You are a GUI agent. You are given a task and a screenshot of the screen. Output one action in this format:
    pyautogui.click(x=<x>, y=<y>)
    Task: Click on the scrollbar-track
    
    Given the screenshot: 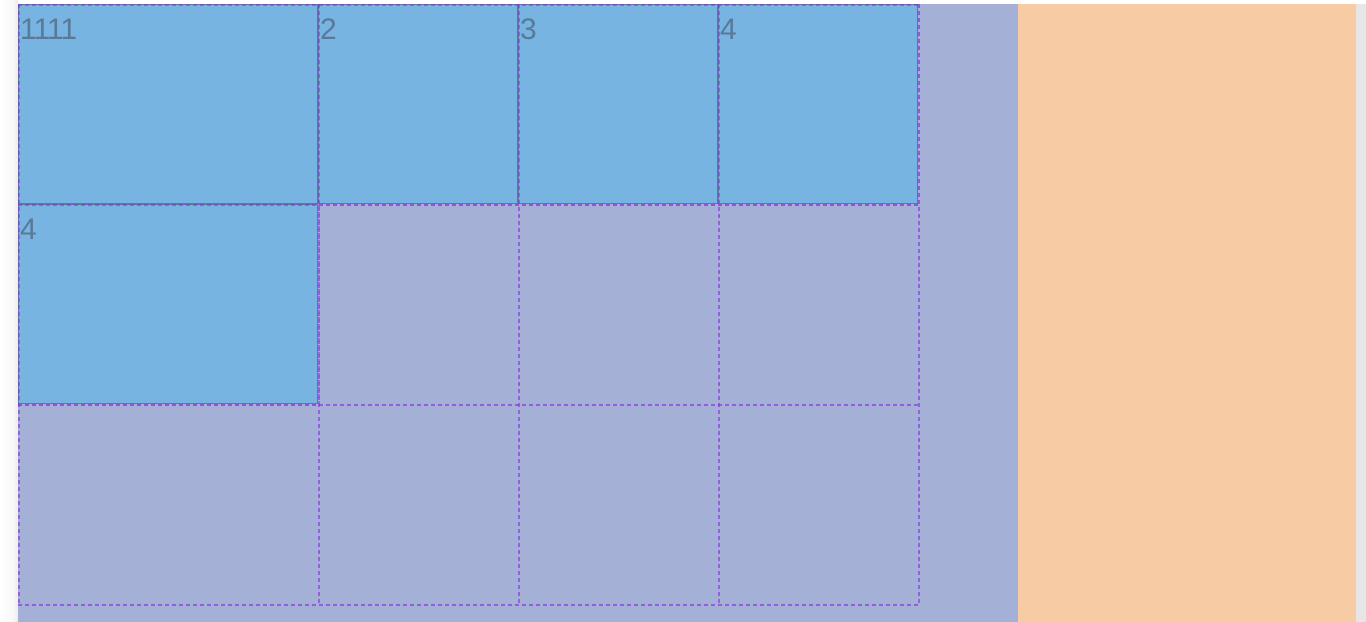 What is the action you would take?
    pyautogui.click(x=1361, y=313)
    